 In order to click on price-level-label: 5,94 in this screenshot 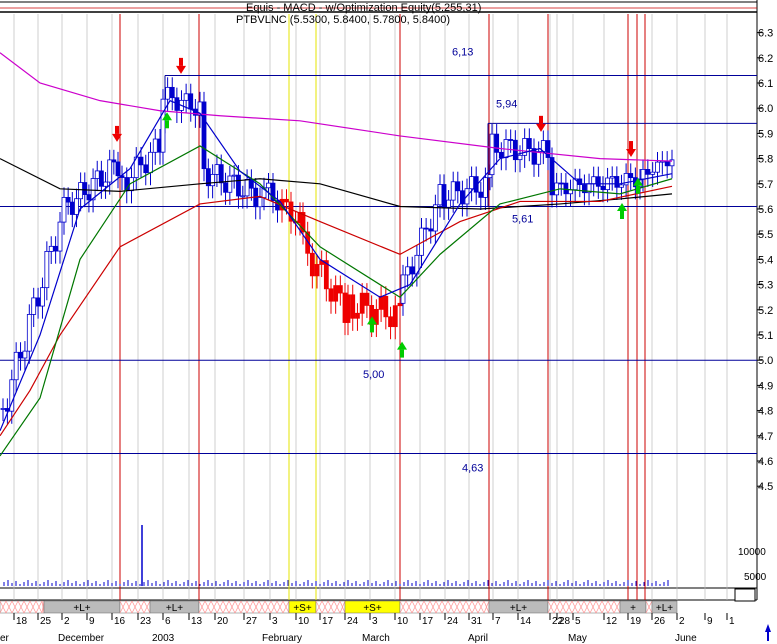, I will do `click(506, 104)`.